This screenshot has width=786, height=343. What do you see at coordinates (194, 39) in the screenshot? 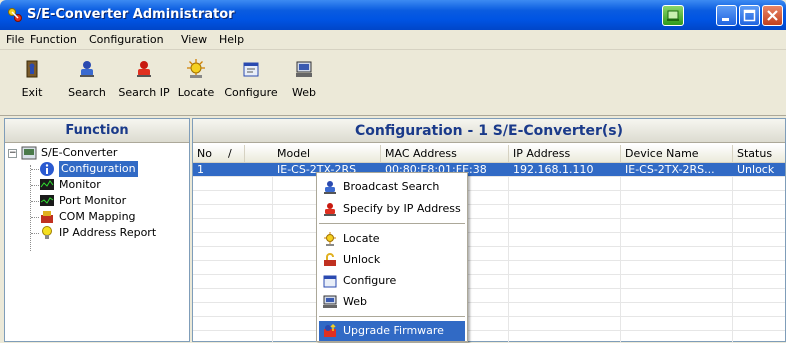
I see `menu-view: View` at bounding box center [194, 39].